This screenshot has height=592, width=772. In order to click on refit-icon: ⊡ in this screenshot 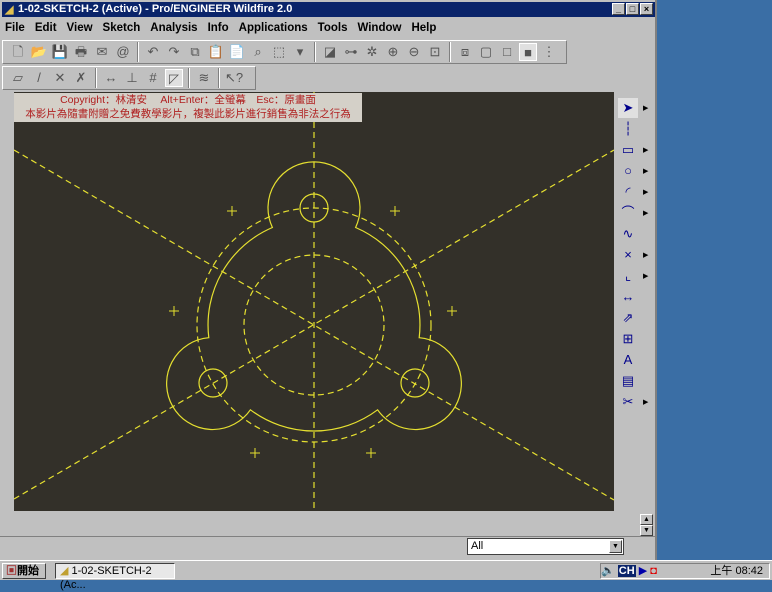, I will do `click(435, 52)`.